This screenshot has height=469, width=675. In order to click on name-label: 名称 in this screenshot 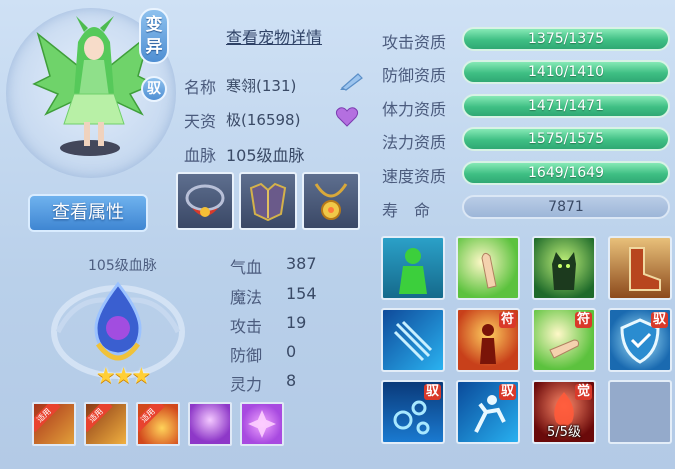, I will do `click(200, 87)`.